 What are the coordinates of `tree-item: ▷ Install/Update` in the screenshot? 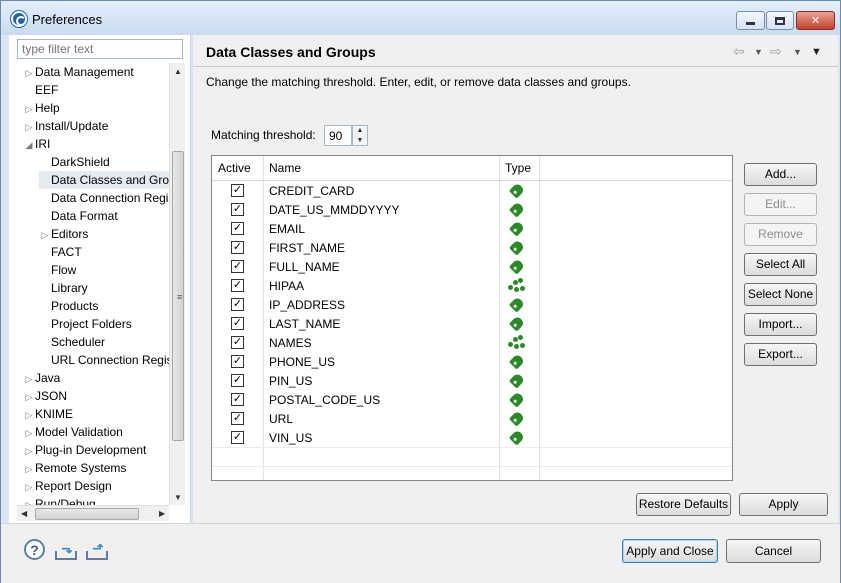 It's located at (66, 126).